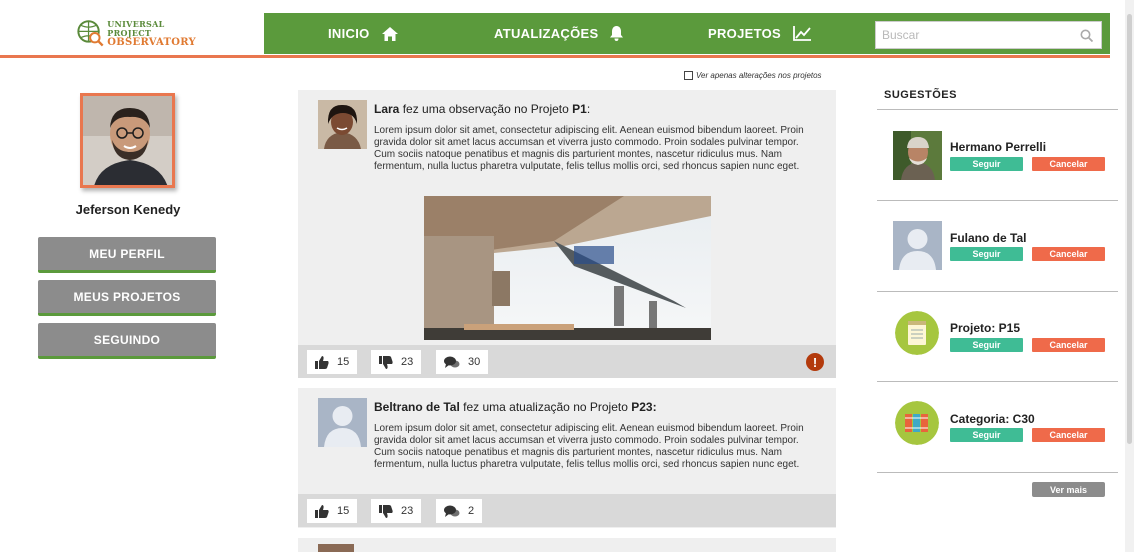 The image size is (1134, 552). What do you see at coordinates (802, 33) in the screenshot?
I see `line-chart-icon` at bounding box center [802, 33].